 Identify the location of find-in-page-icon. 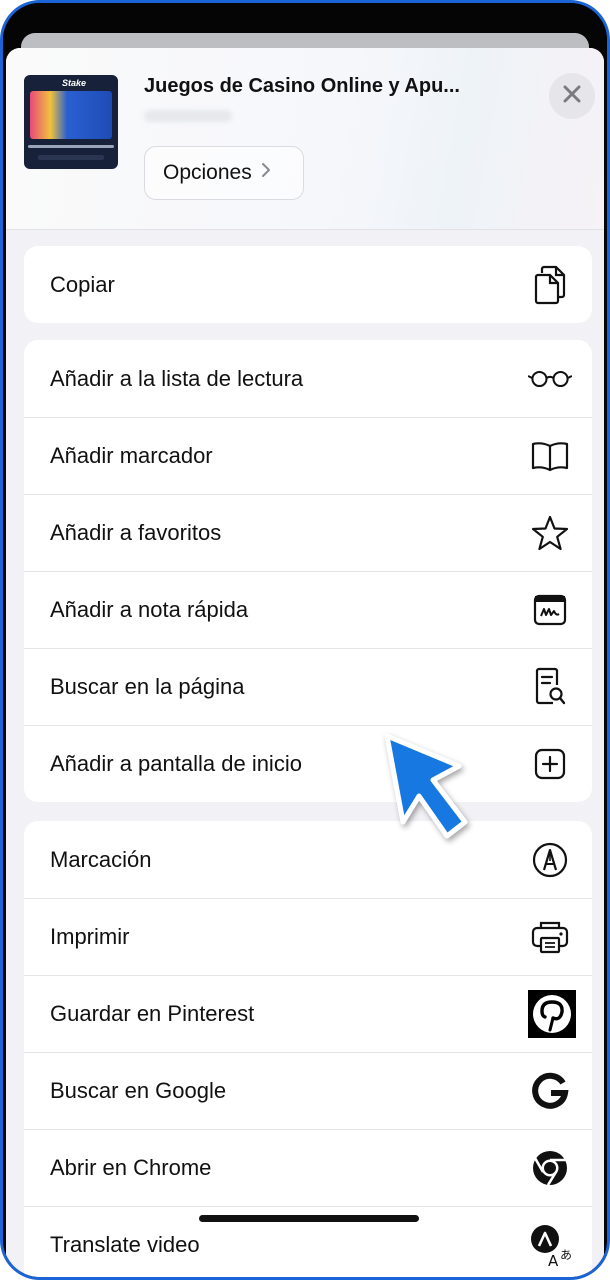
(550, 687).